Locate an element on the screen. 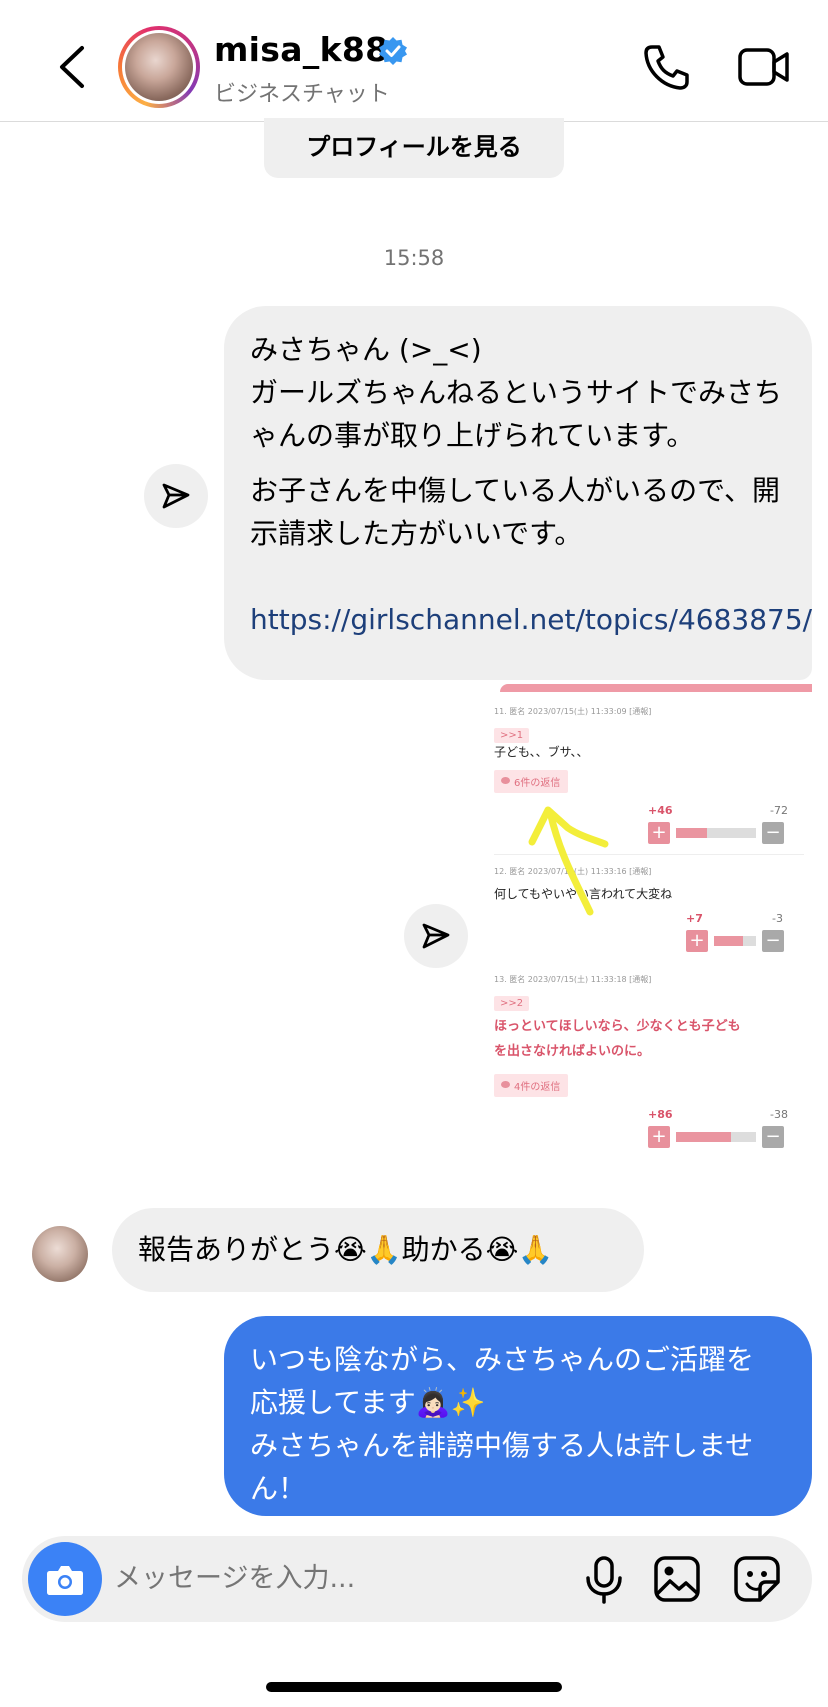 The width and height of the screenshot is (828, 1707). video-call-button is located at coordinates (764, 67).